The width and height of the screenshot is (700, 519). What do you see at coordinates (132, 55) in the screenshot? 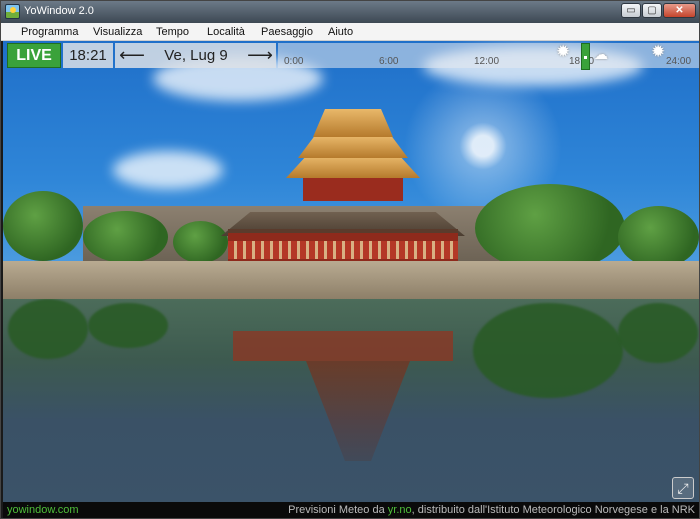
I see `previous-day-arrow-icon: ⟵` at bounding box center [132, 55].